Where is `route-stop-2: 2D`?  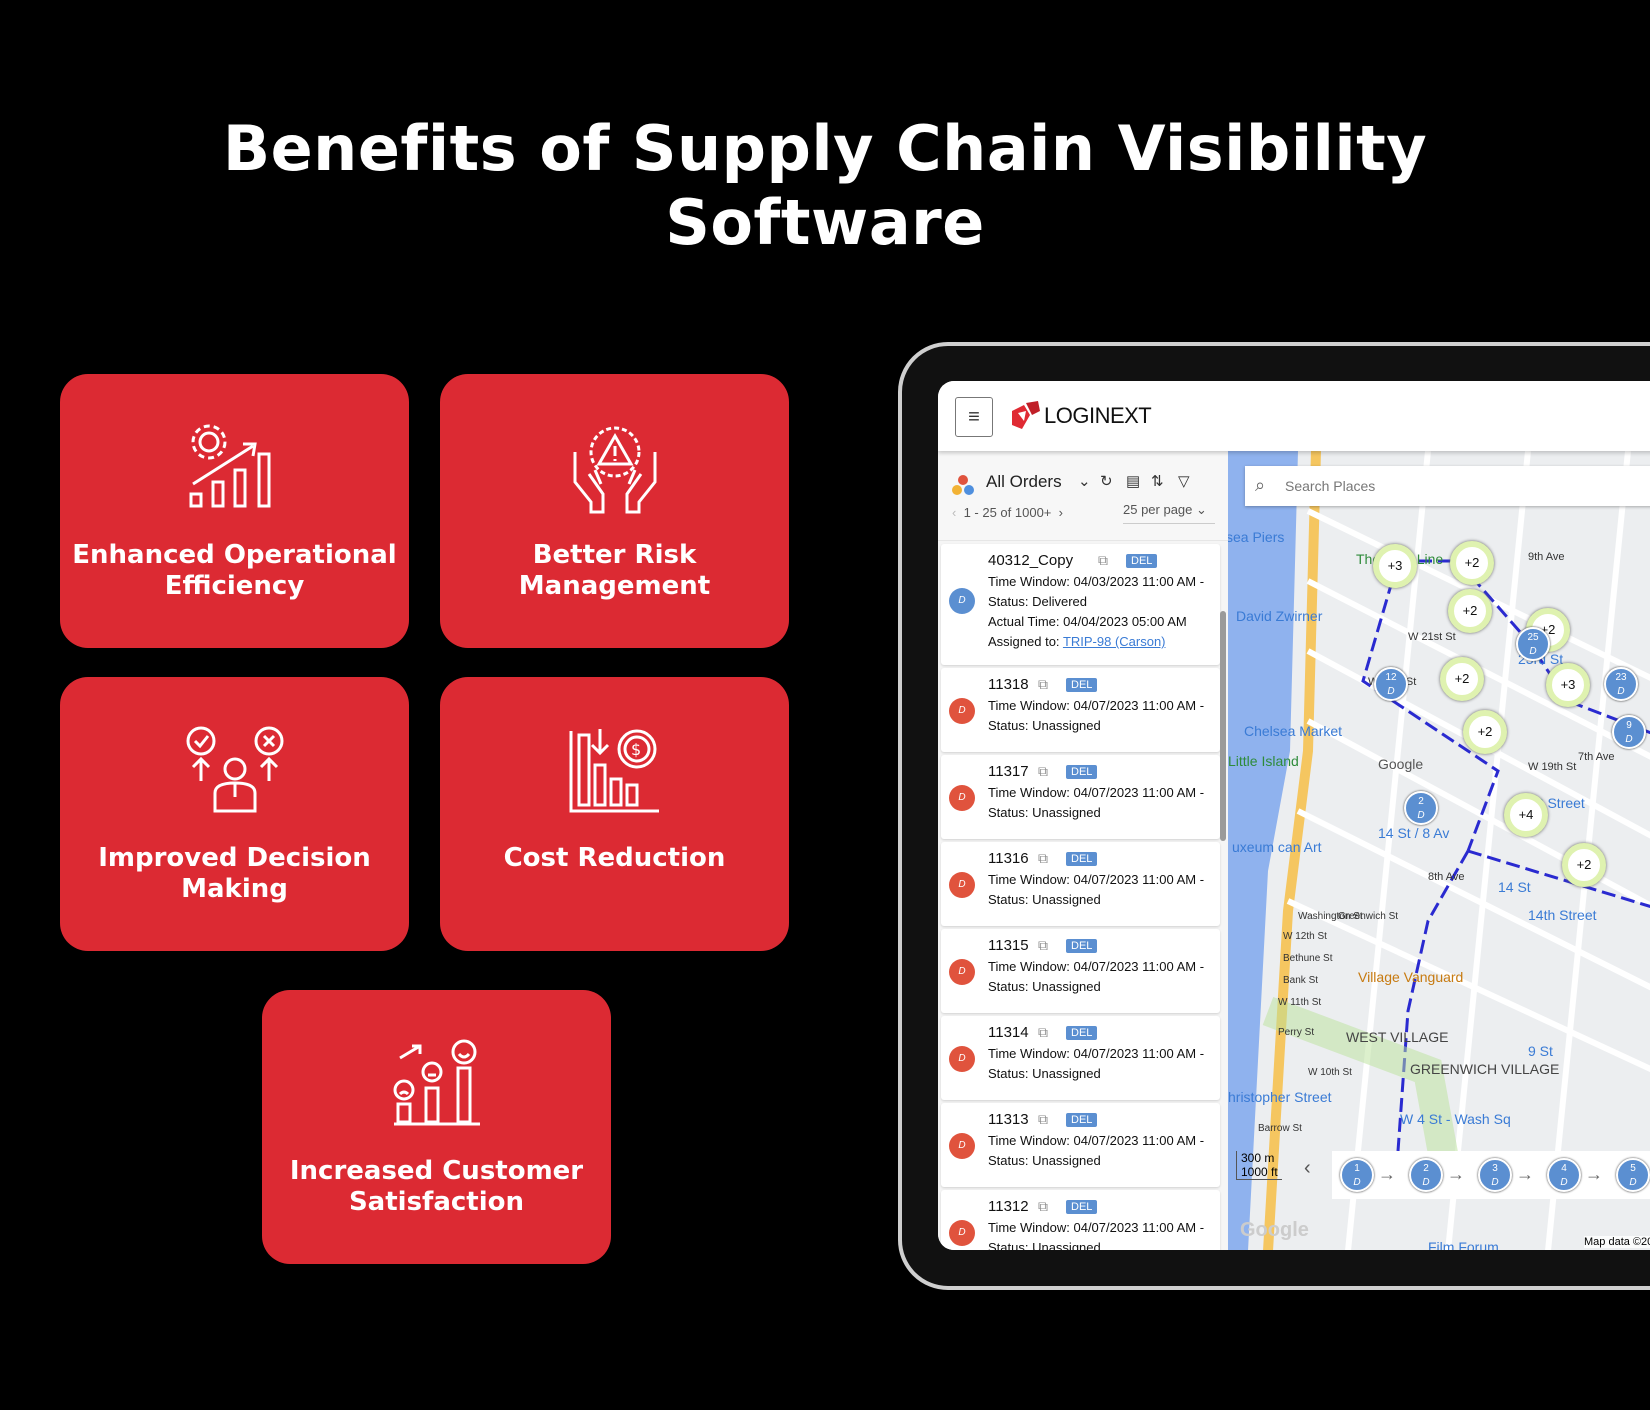 route-stop-2: 2D is located at coordinates (1426, 1175).